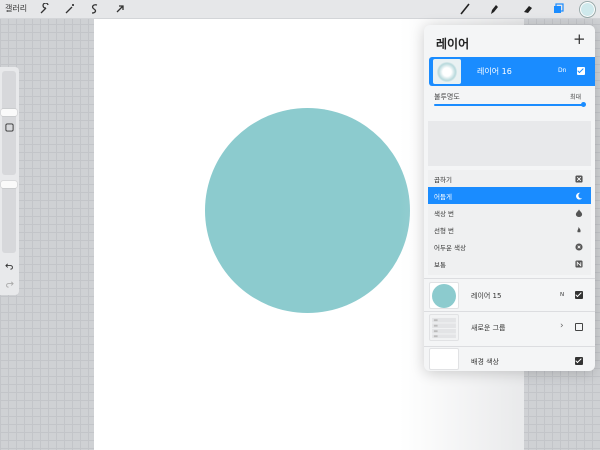  I want to click on brush-icon, so click(465, 9).